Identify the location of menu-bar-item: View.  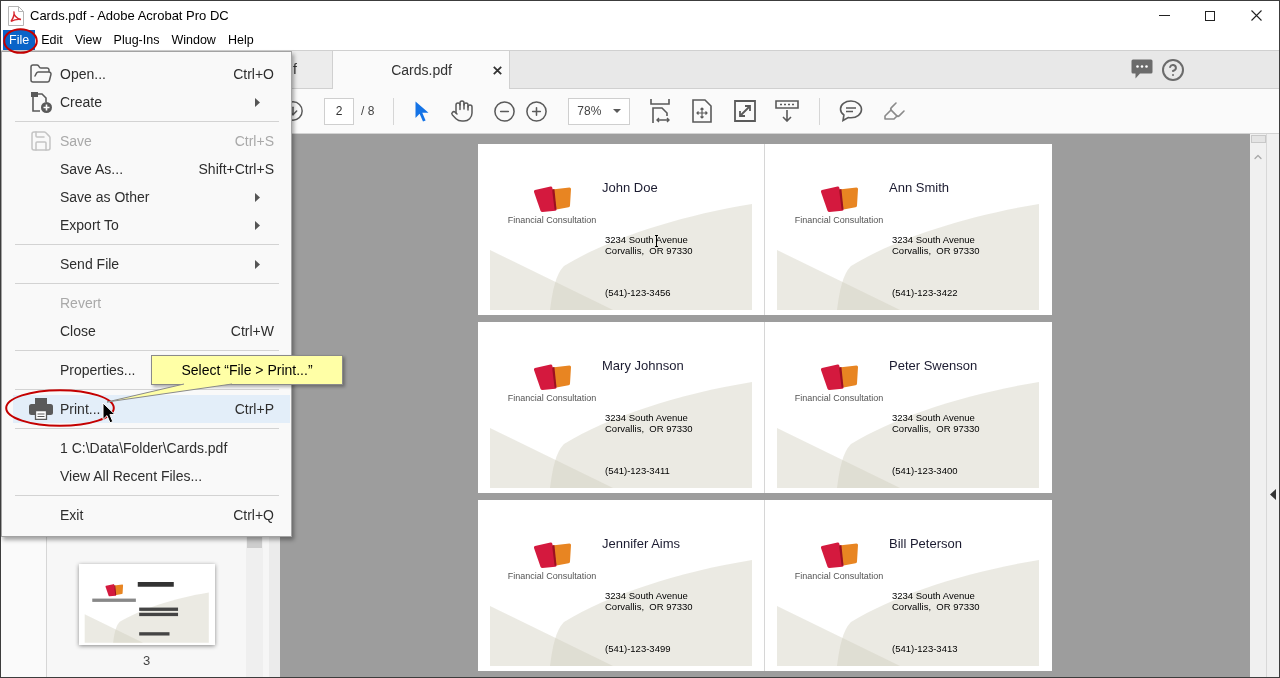
(88, 40).